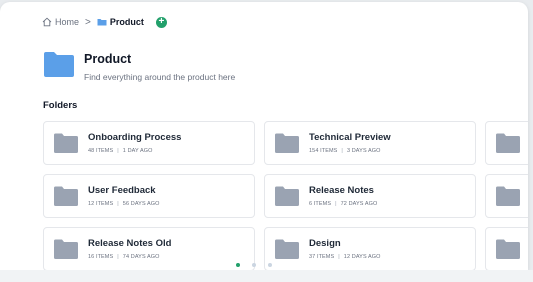 This screenshot has height=282, width=533. Describe the element at coordinates (67, 22) in the screenshot. I see `breadcrumb-home-label: Home` at that location.